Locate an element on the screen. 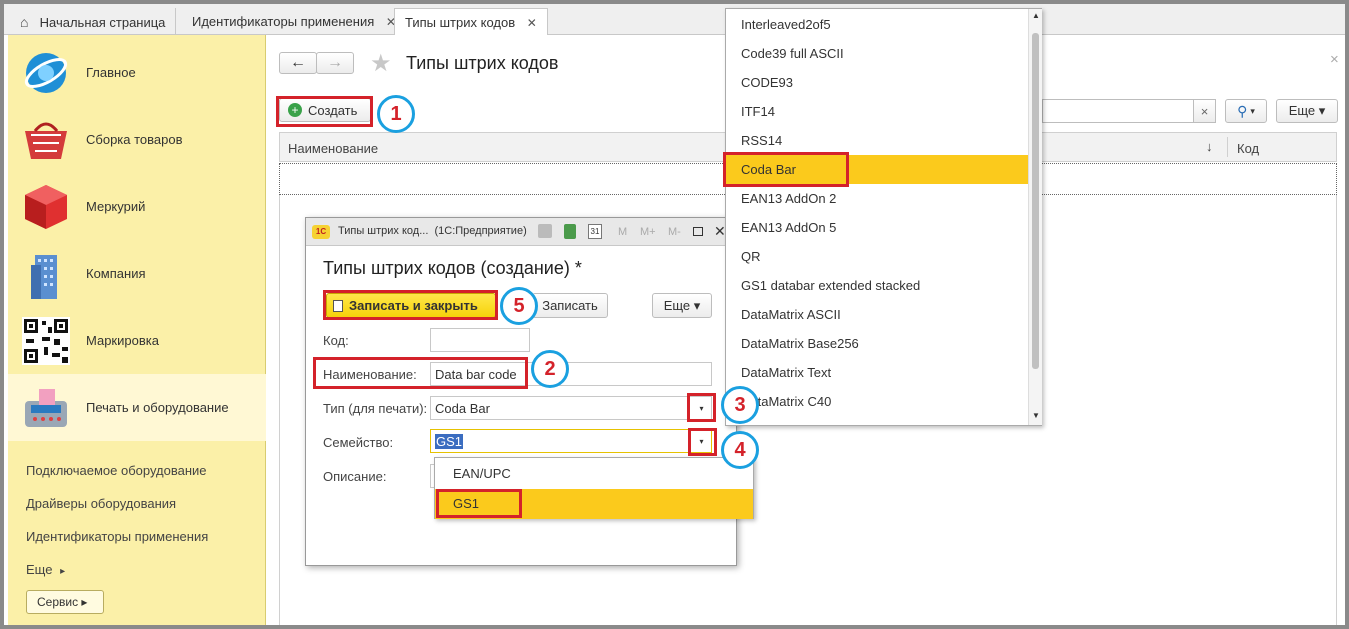 This screenshot has width=1349, height=629. sidebar-item-label: Маркировка is located at coordinates (122, 340).